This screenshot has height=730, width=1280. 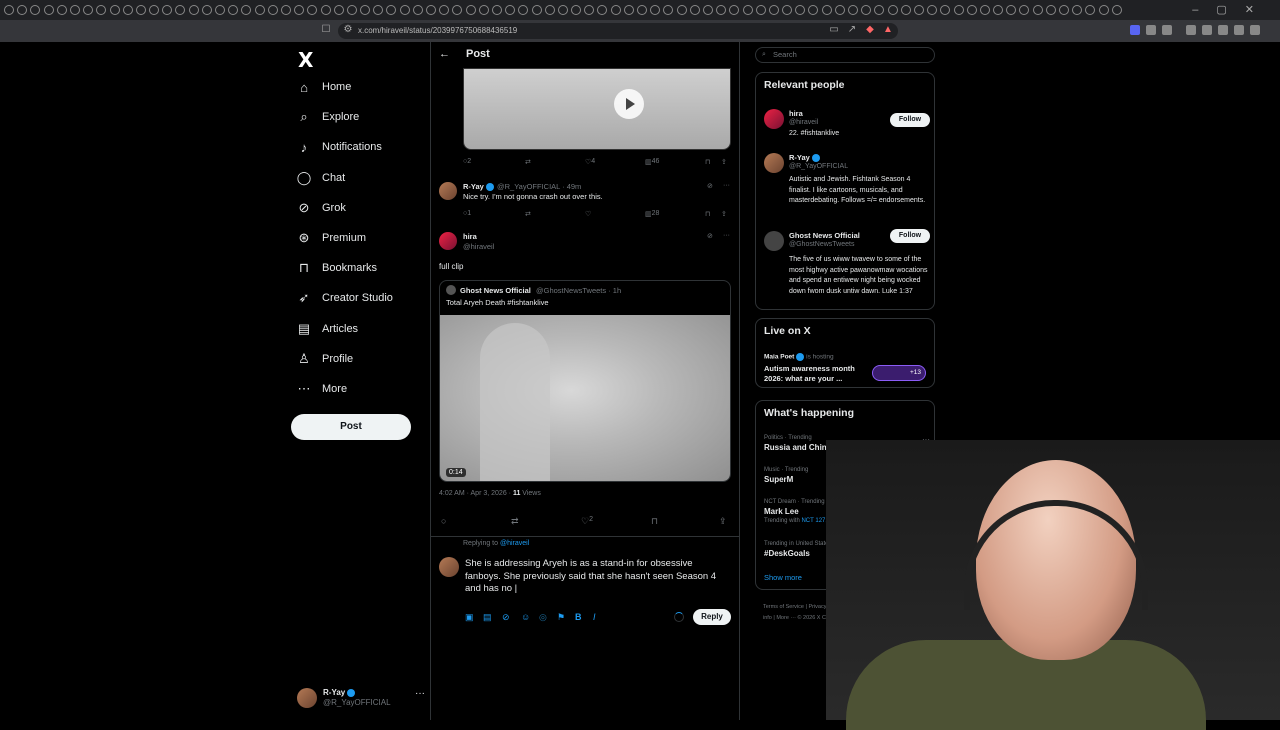 What do you see at coordinates (847, 129) in the screenshot?
I see `person-item: hira @hiraveil 22. #fishtanklive Follow` at bounding box center [847, 129].